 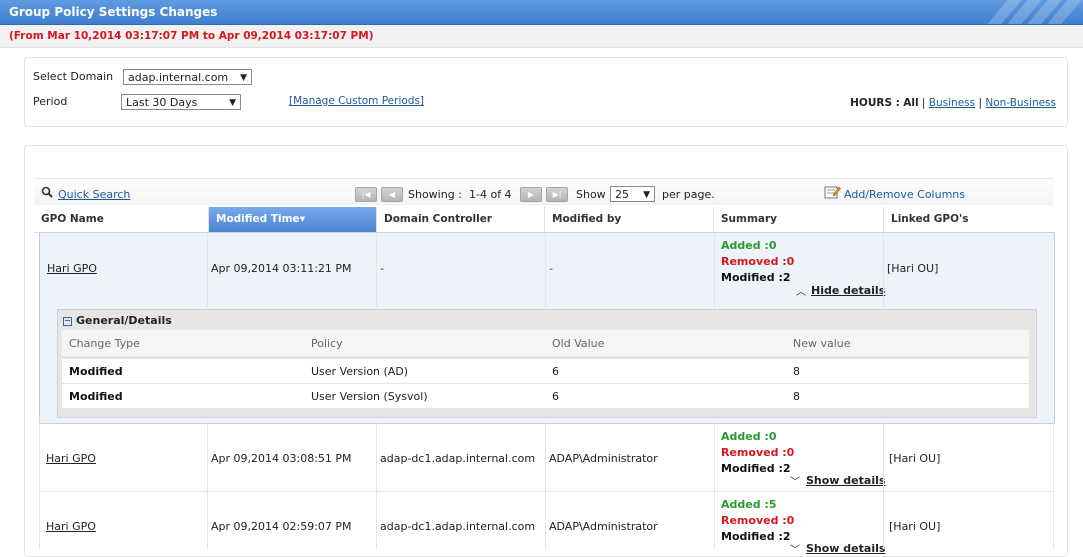 What do you see at coordinates (121, 219) in the screenshot?
I see `column-header-gpo-name: GPO Name` at bounding box center [121, 219].